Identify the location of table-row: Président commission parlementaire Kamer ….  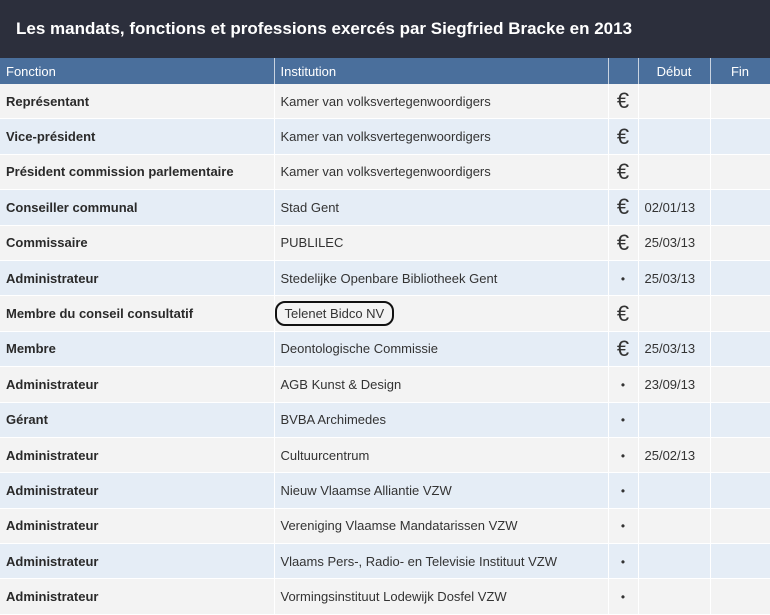
(385, 172).